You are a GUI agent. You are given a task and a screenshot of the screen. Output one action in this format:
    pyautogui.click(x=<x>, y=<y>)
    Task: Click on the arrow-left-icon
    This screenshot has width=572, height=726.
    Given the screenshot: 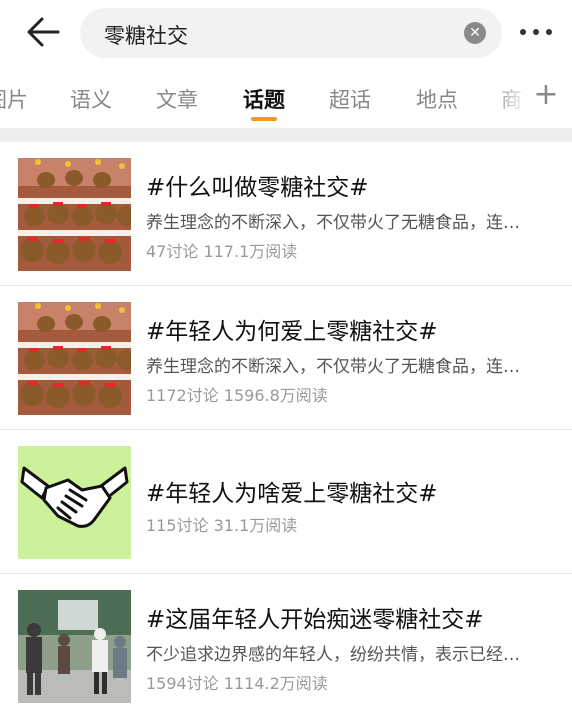 What is the action you would take?
    pyautogui.click(x=43, y=32)
    